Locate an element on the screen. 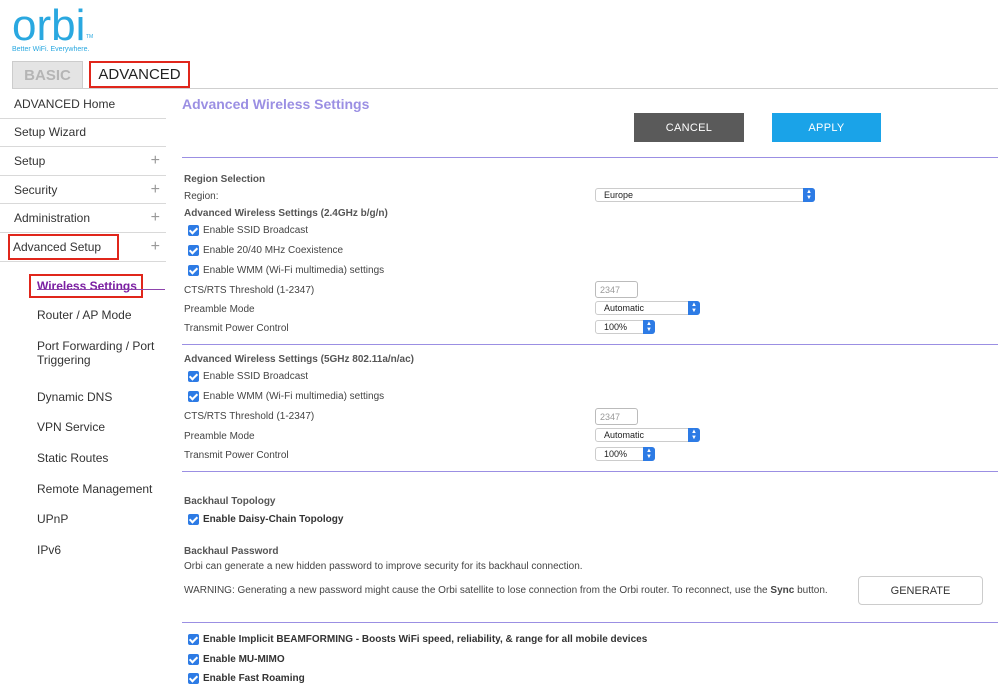 The height and width of the screenshot is (689, 998). apply-button: APPLY is located at coordinates (826, 127).